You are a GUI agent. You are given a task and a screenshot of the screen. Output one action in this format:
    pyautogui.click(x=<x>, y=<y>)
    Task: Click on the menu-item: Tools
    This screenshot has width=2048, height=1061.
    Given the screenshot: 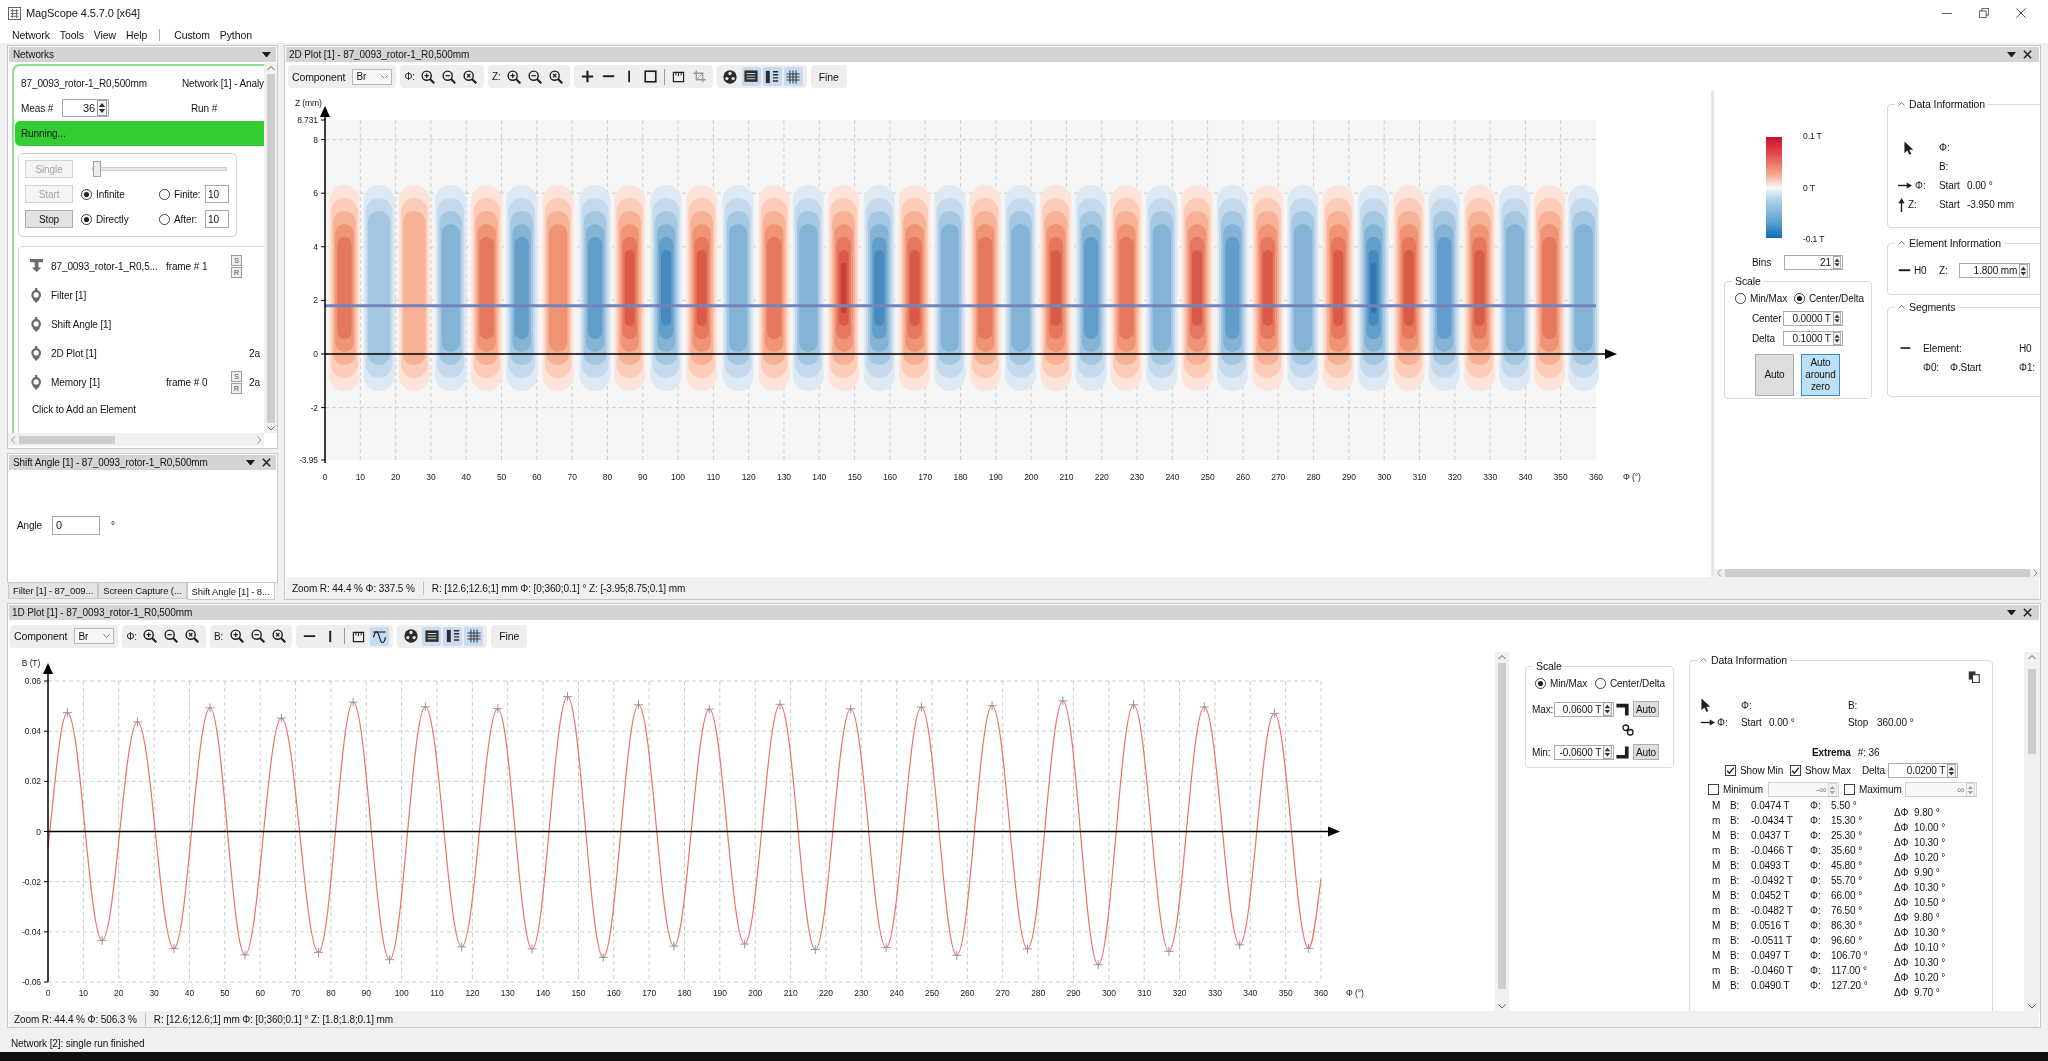 What is the action you would take?
    pyautogui.click(x=71, y=34)
    